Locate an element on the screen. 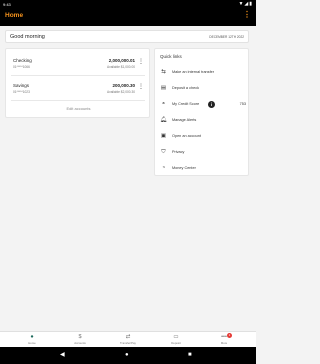 This screenshot has height=364, width=320. nav-label: Deposit is located at coordinates (176, 343).